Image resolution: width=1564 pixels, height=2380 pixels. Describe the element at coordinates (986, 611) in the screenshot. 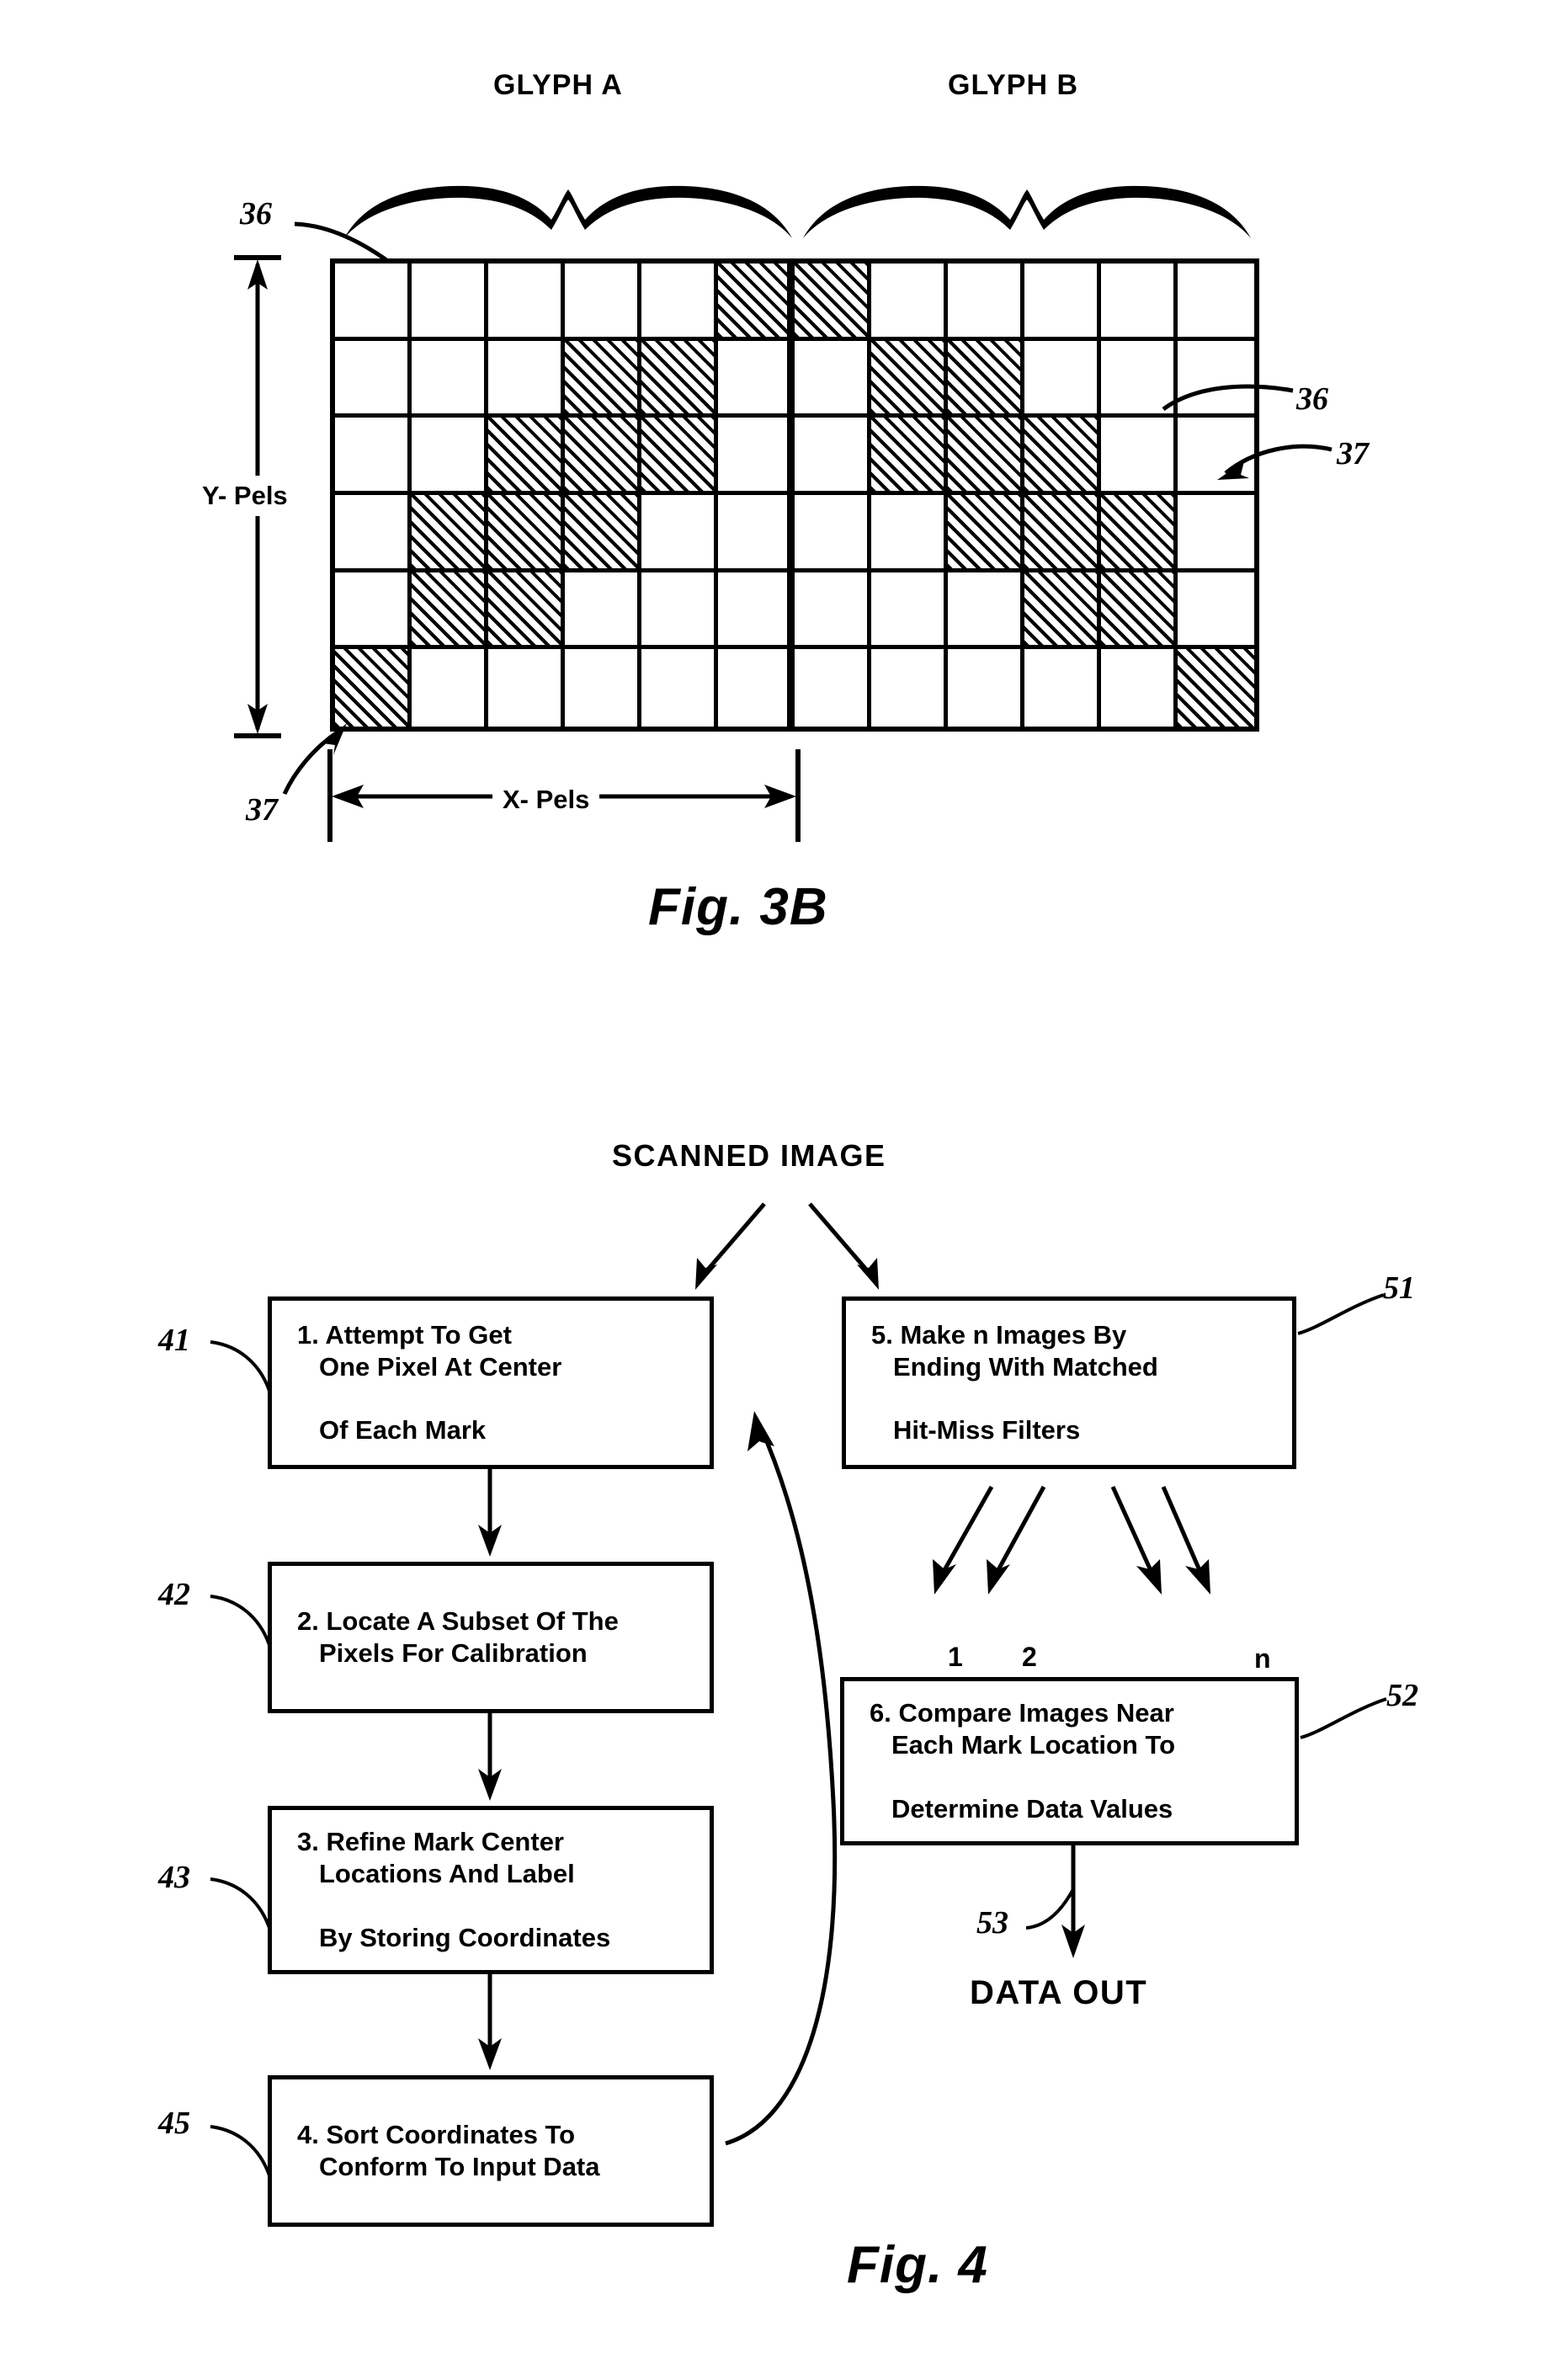

I see `pixel-cell-r5-c9` at that location.